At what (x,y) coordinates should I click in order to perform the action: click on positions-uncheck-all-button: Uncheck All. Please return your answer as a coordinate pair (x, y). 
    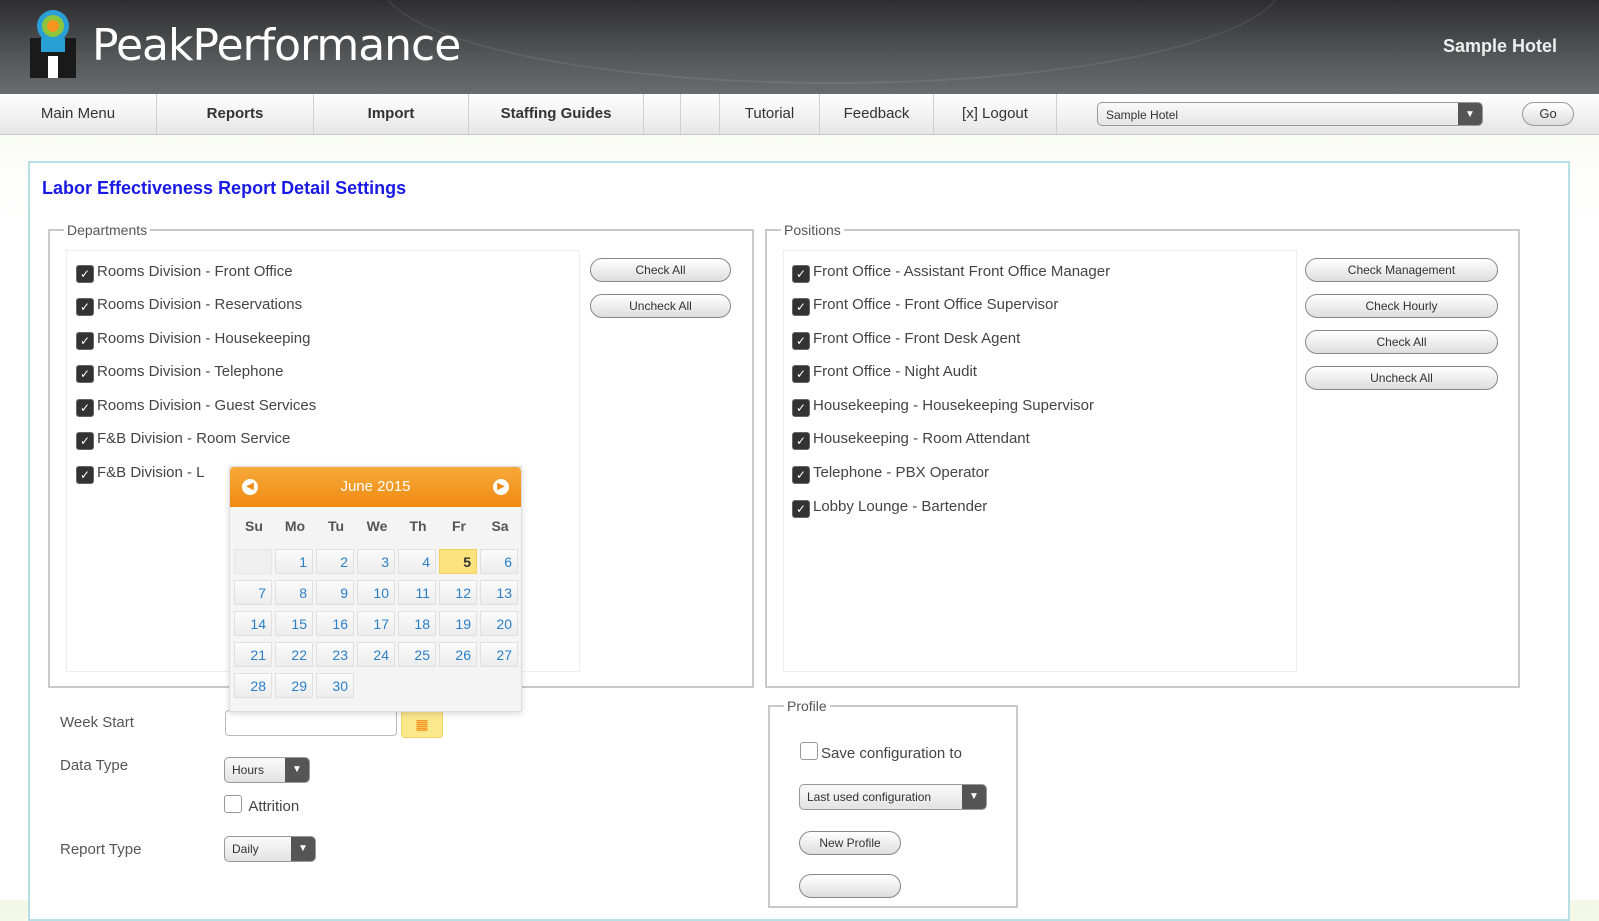
    Looking at the image, I should click on (1401, 378).